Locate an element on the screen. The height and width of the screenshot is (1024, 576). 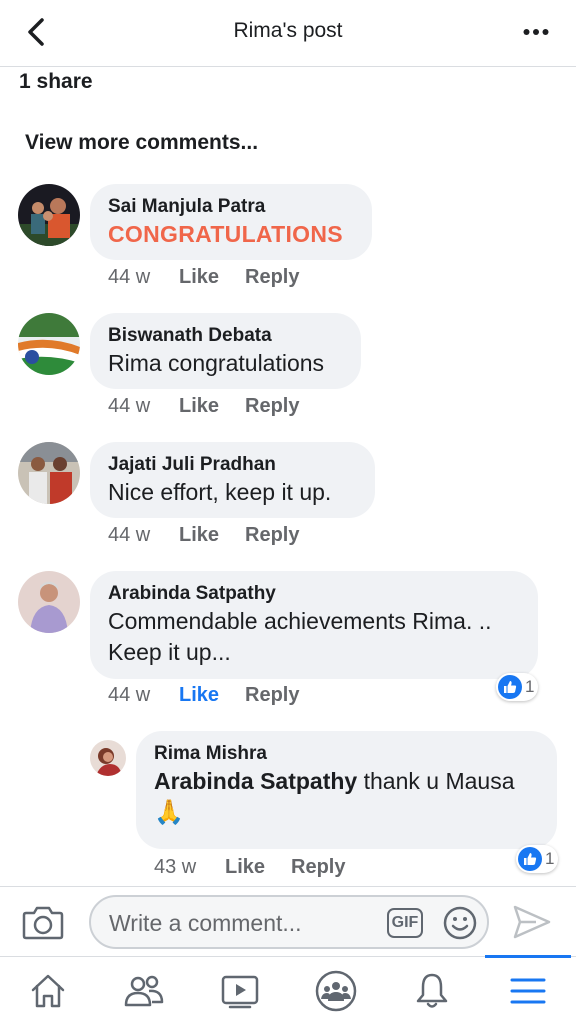
comment-text: CONGRATULATIONS is located at coordinates (225, 234).